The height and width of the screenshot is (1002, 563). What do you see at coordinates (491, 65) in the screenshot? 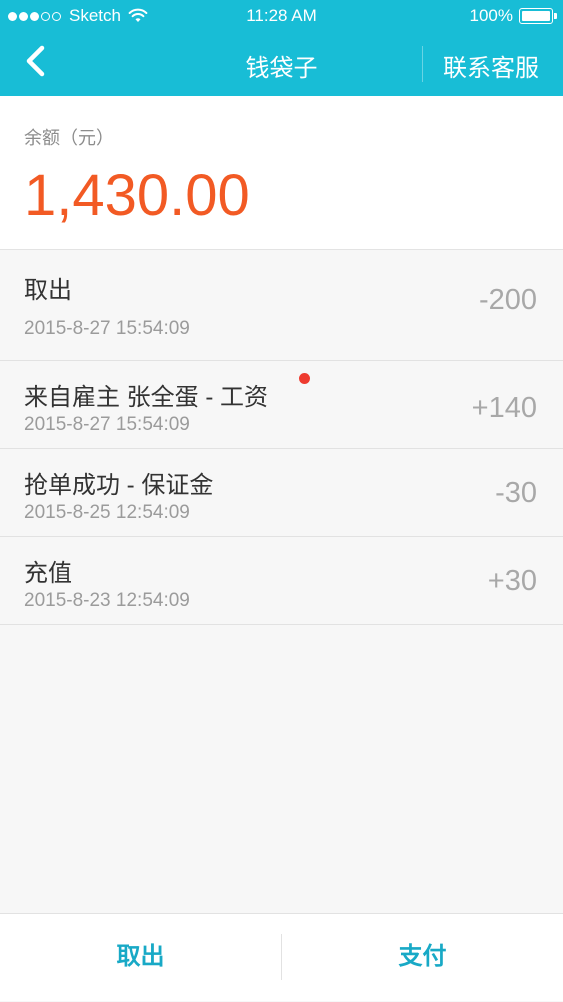
I see `contact-service-button: 联系客服` at bounding box center [491, 65].